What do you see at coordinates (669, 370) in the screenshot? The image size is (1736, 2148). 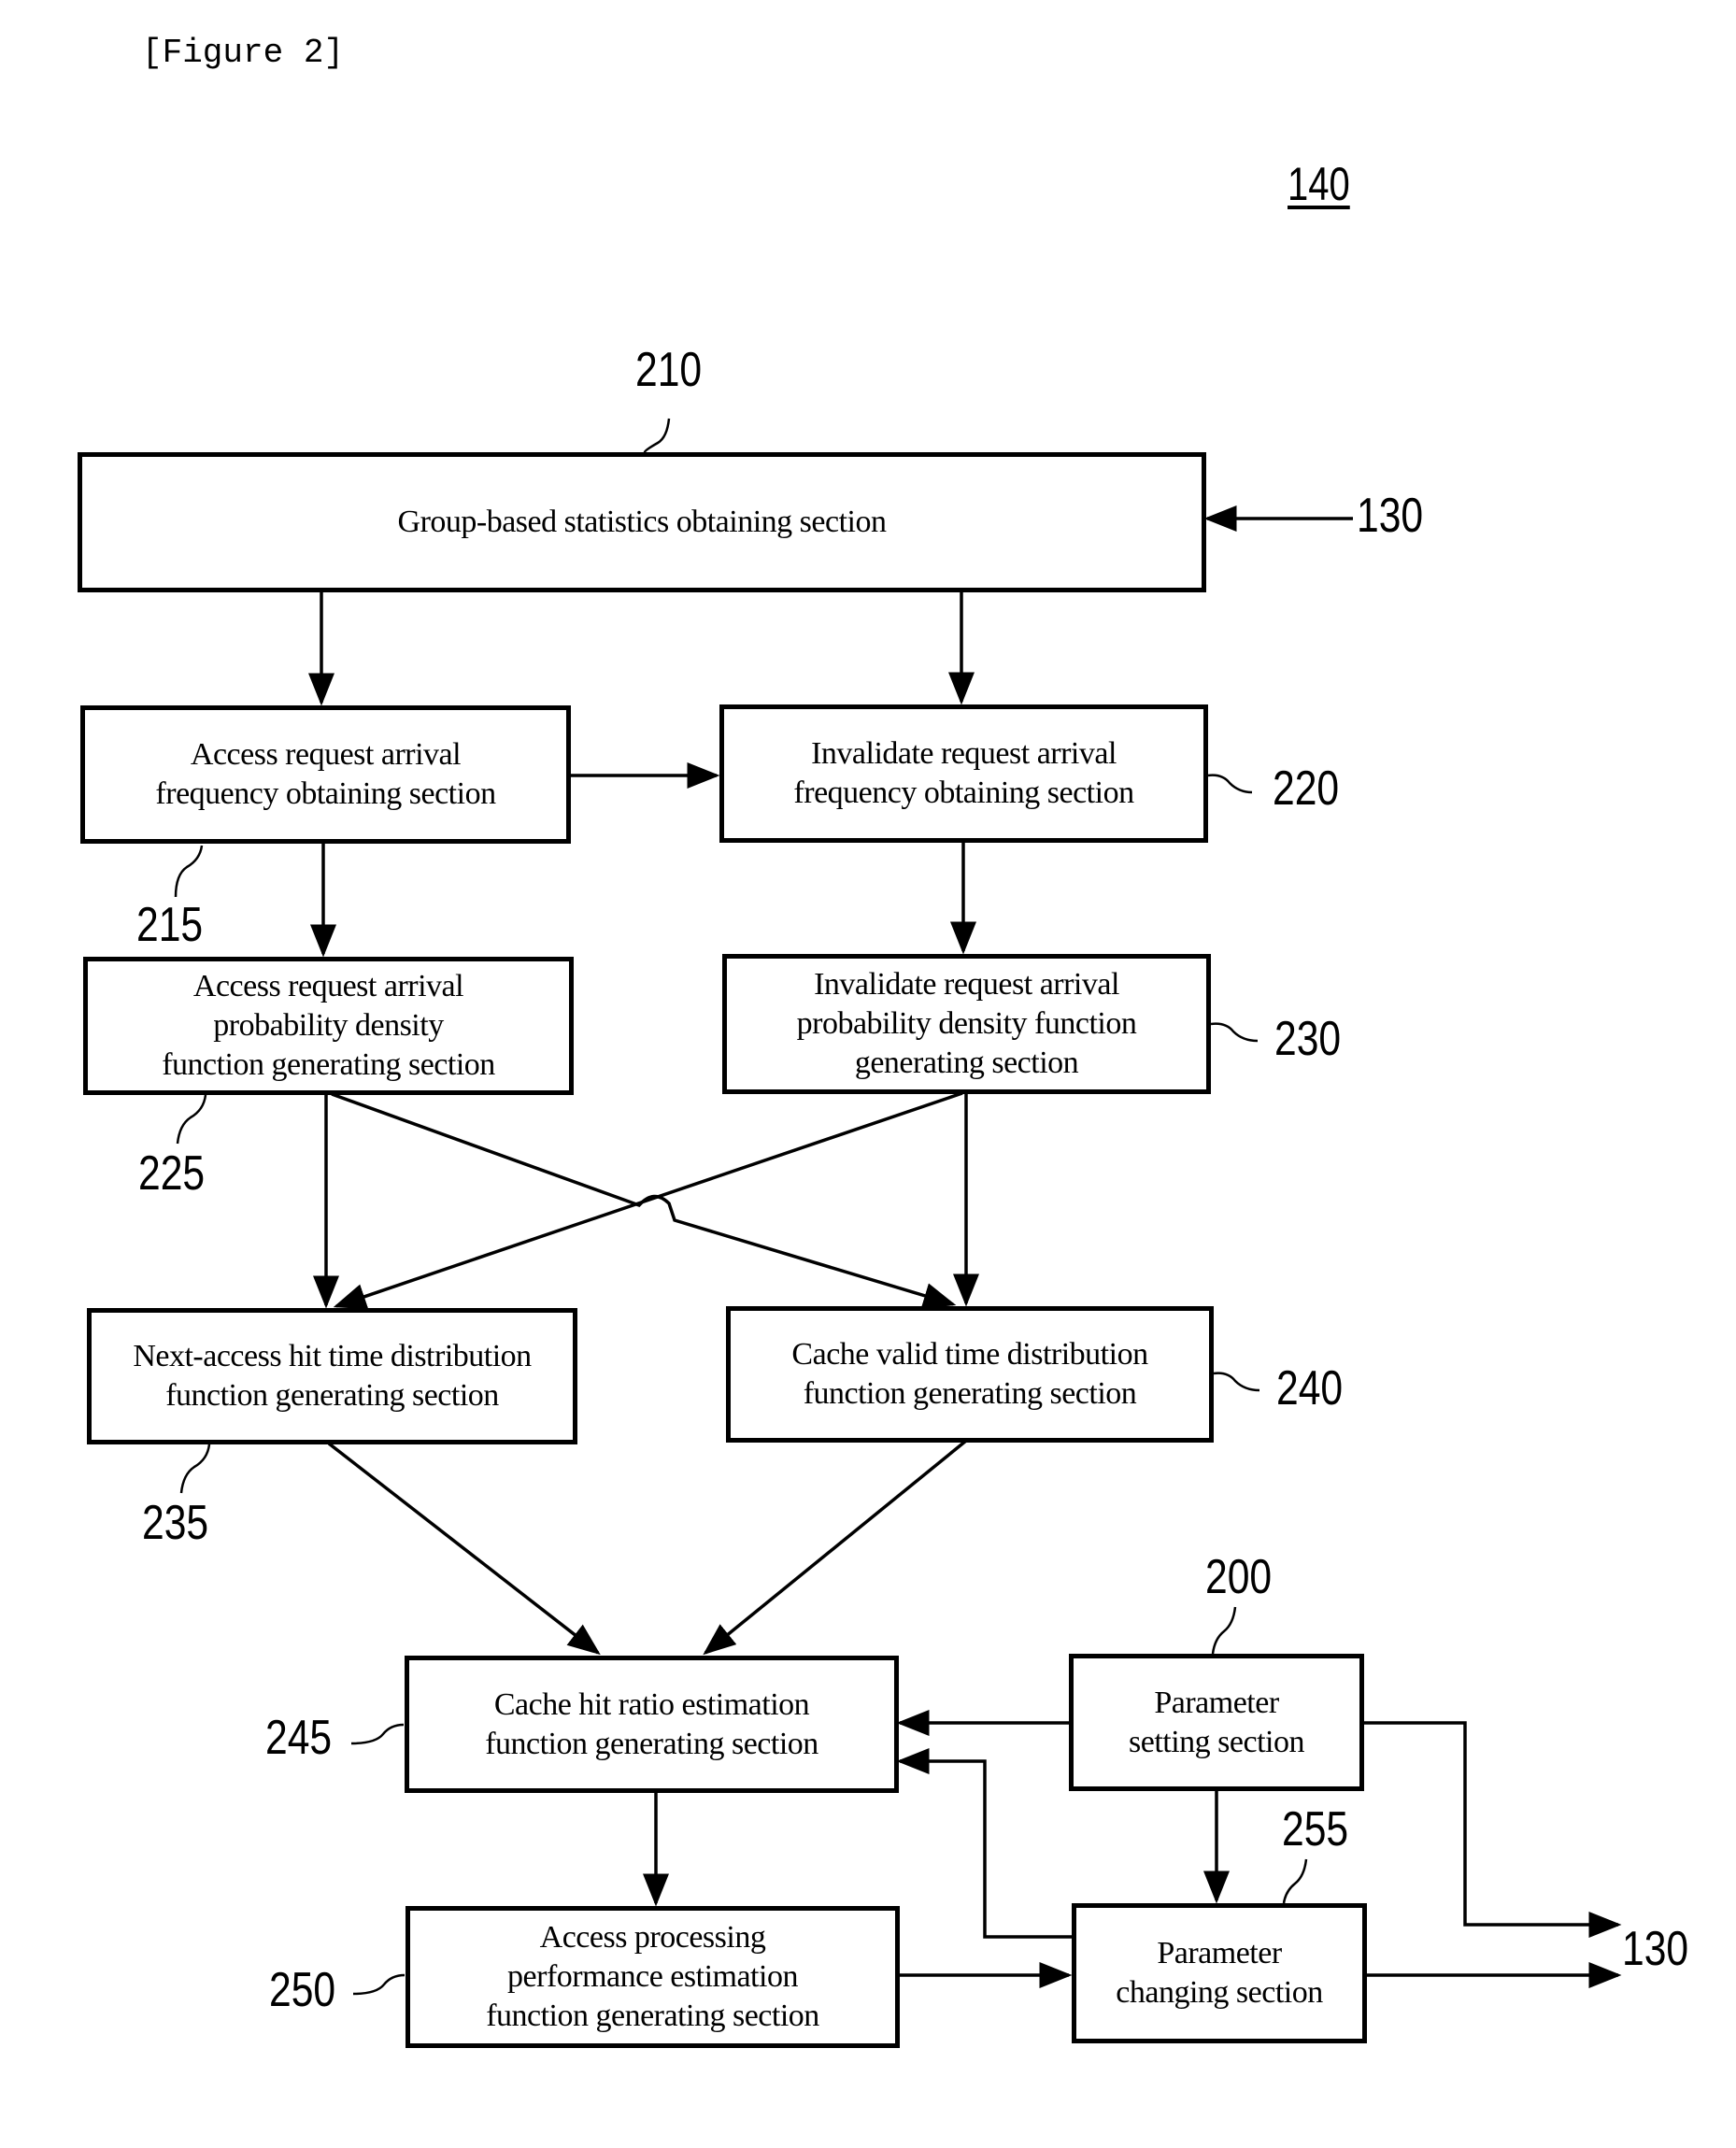 I see `ref-210: 210` at bounding box center [669, 370].